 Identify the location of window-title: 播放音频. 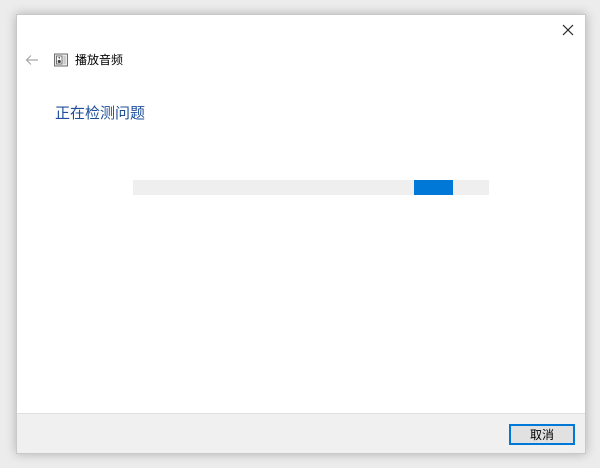
(99, 60).